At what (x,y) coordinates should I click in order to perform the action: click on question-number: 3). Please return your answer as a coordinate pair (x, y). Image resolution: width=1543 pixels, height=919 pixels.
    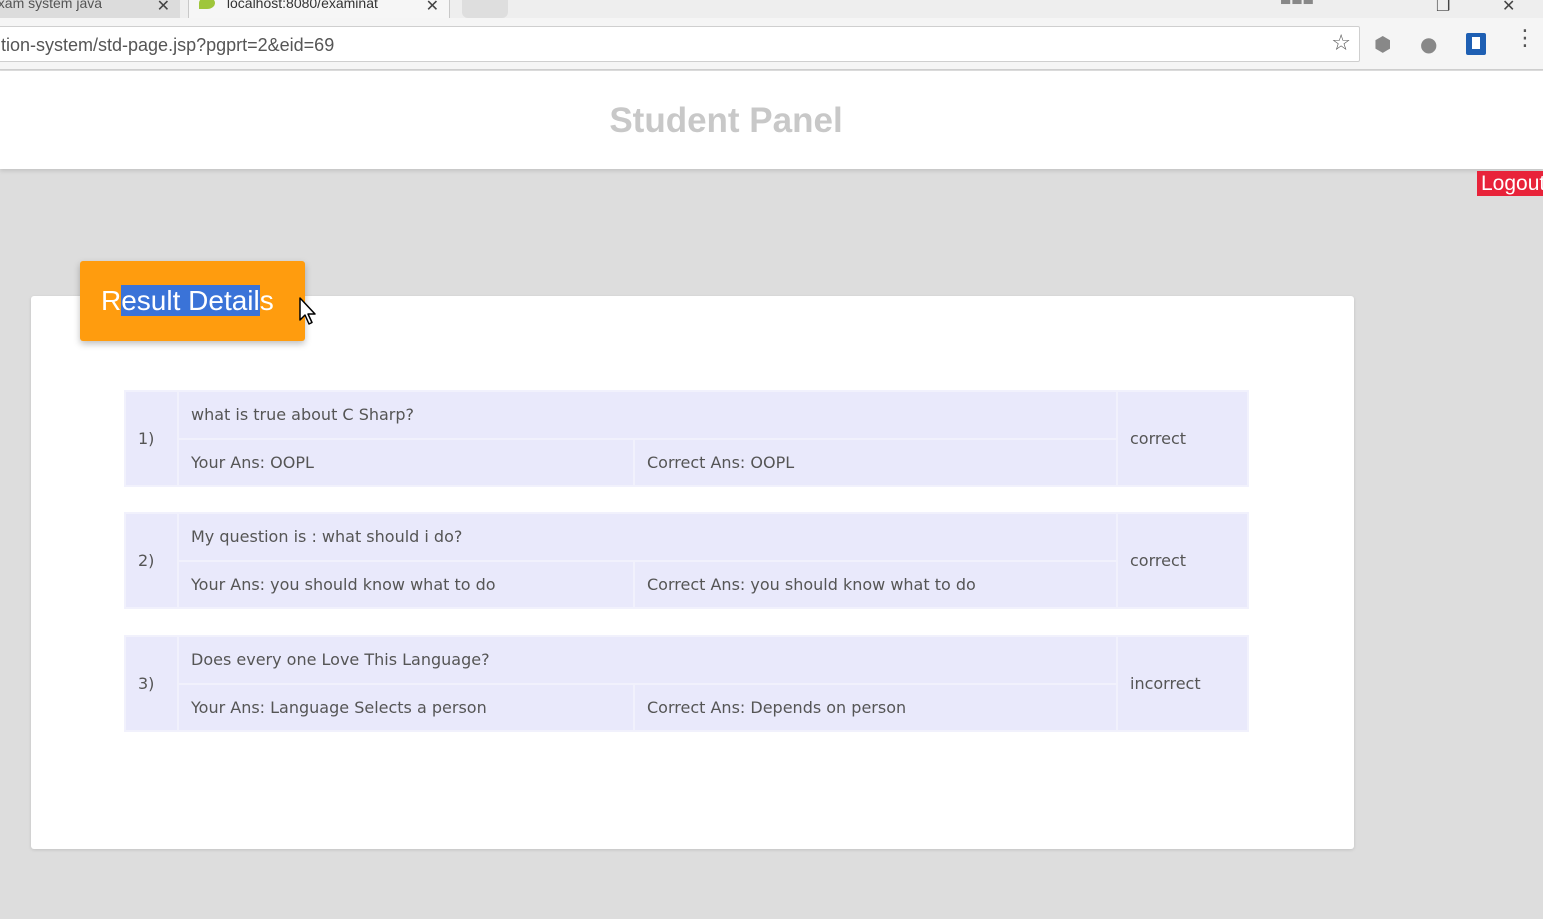
    Looking at the image, I should click on (151, 683).